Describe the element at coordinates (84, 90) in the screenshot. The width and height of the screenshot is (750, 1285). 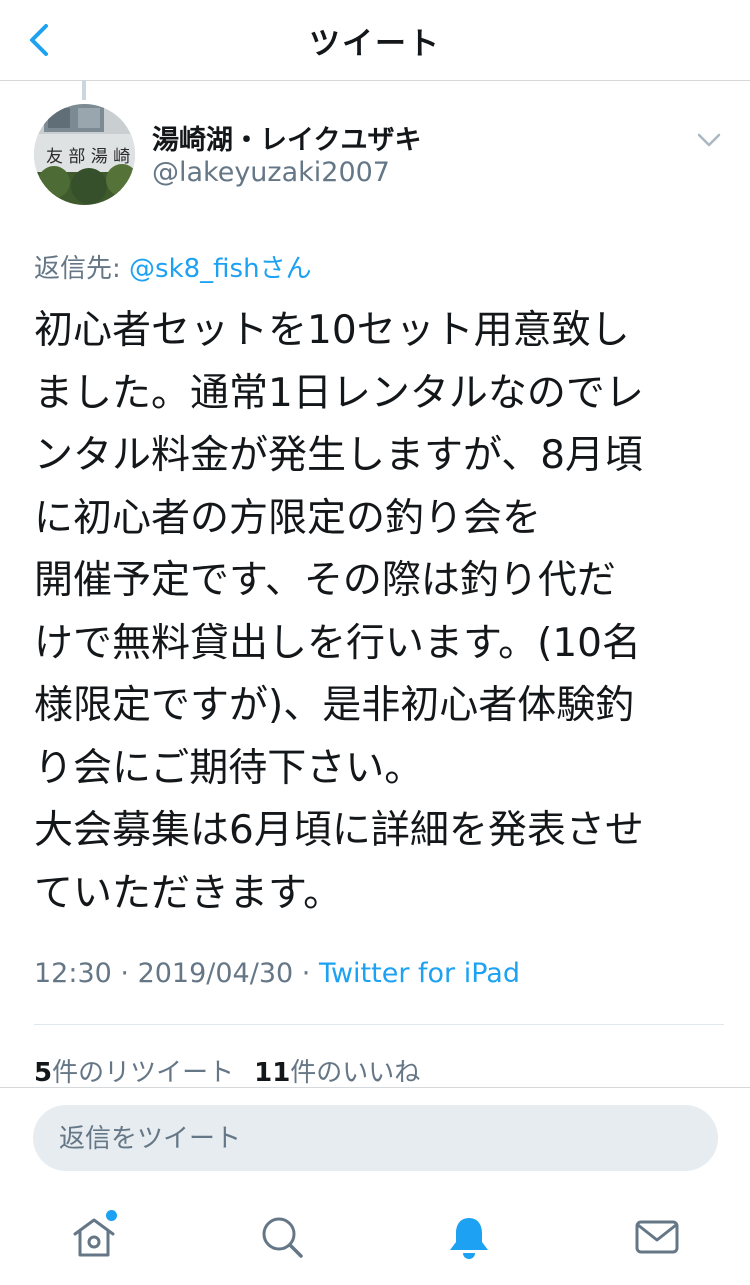
I see `thread-connector-line` at that location.